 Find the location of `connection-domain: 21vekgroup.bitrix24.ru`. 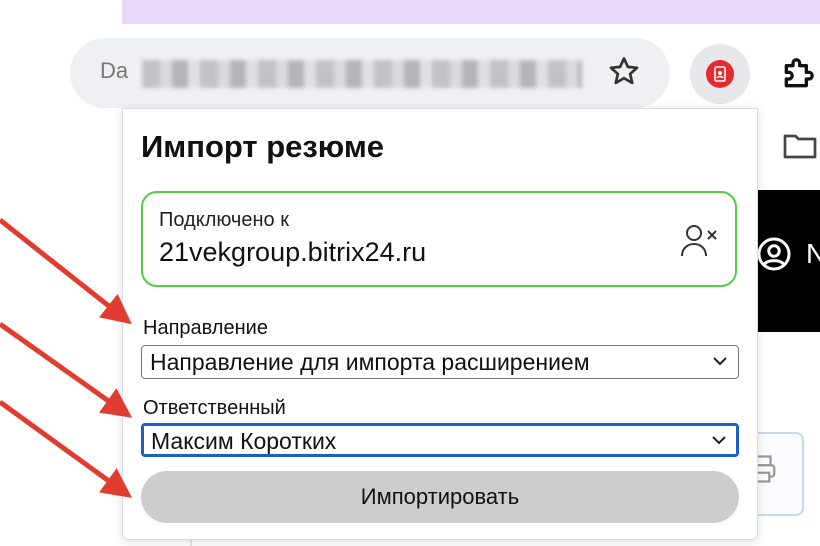

connection-domain: 21vekgroup.bitrix24.ru is located at coordinates (293, 252).